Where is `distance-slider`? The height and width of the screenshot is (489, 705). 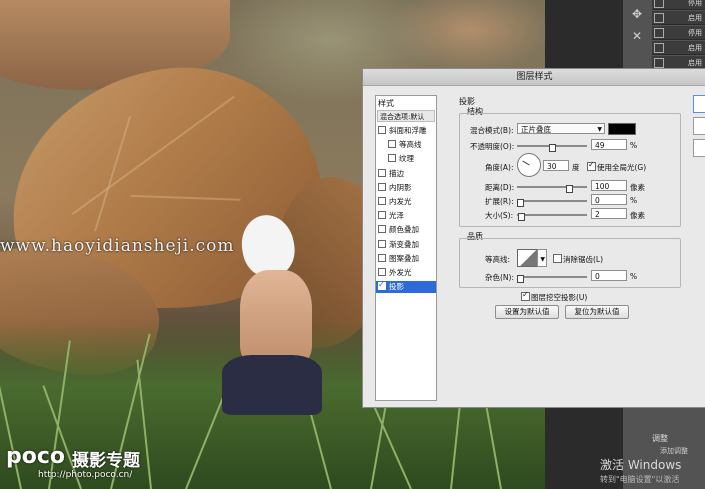 distance-slider is located at coordinates (552, 187).